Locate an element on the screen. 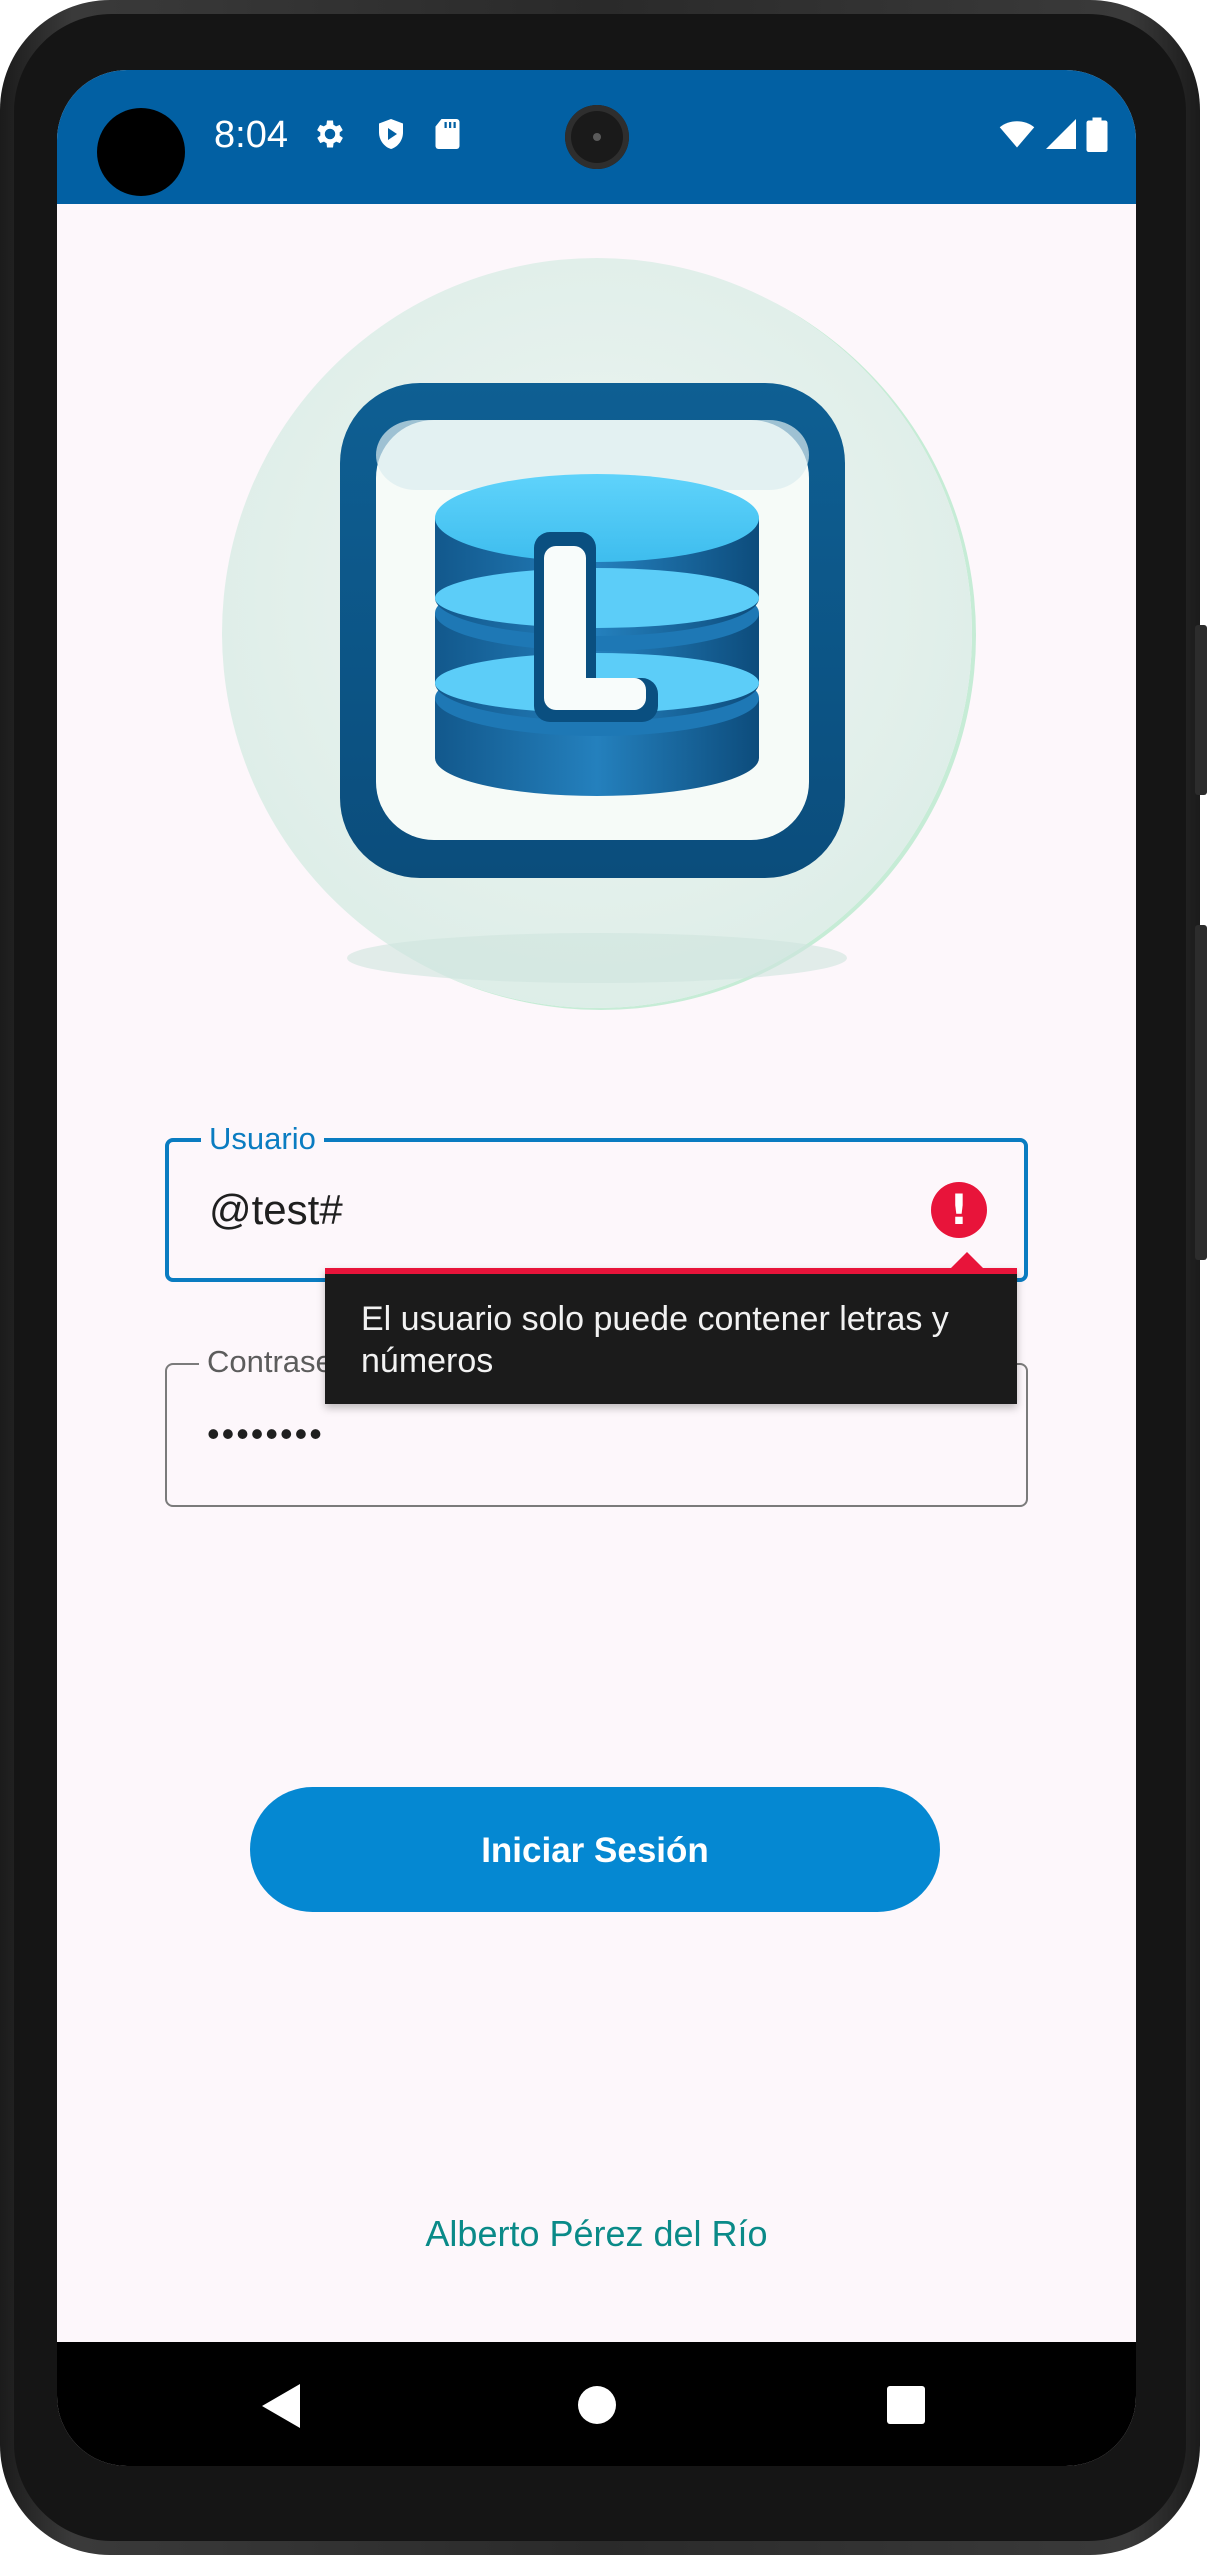 This screenshot has width=1207, height=2555. camera-lens is located at coordinates (597, 137).